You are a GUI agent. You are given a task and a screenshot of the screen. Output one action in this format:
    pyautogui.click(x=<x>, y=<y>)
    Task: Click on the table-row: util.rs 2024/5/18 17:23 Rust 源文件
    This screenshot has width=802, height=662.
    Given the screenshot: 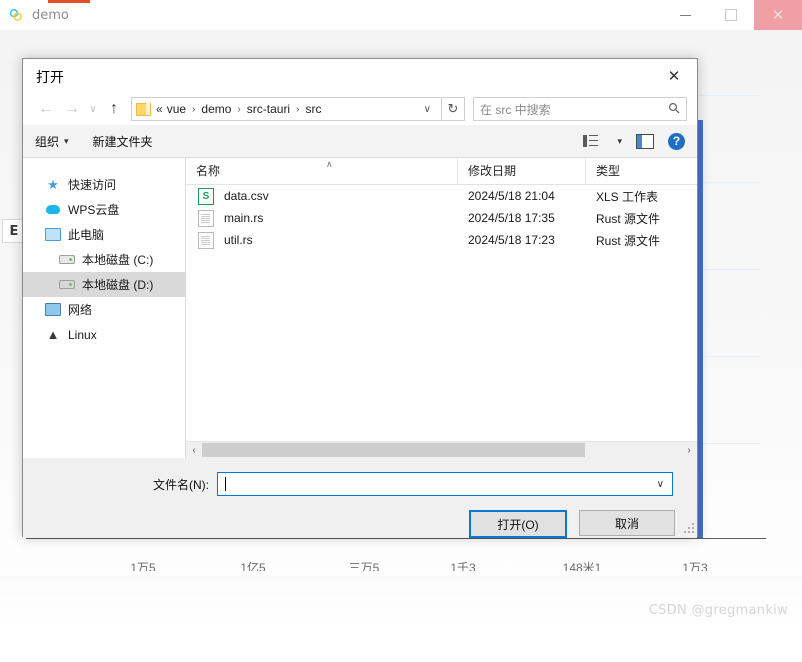 What is the action you would take?
    pyautogui.click(x=441, y=240)
    